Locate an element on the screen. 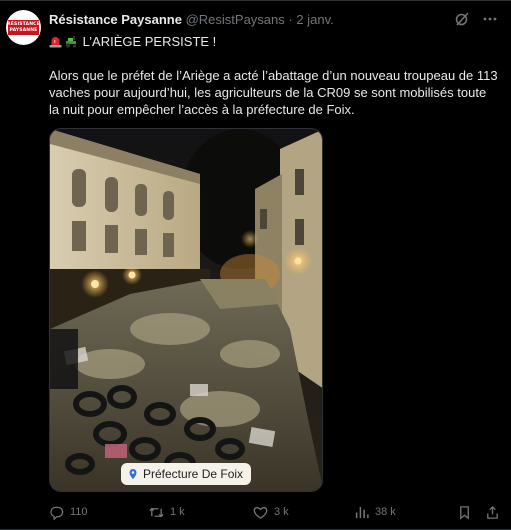 The image size is (511, 530). avatar-logo-line-2: PAYSANNE is located at coordinates (23, 30).